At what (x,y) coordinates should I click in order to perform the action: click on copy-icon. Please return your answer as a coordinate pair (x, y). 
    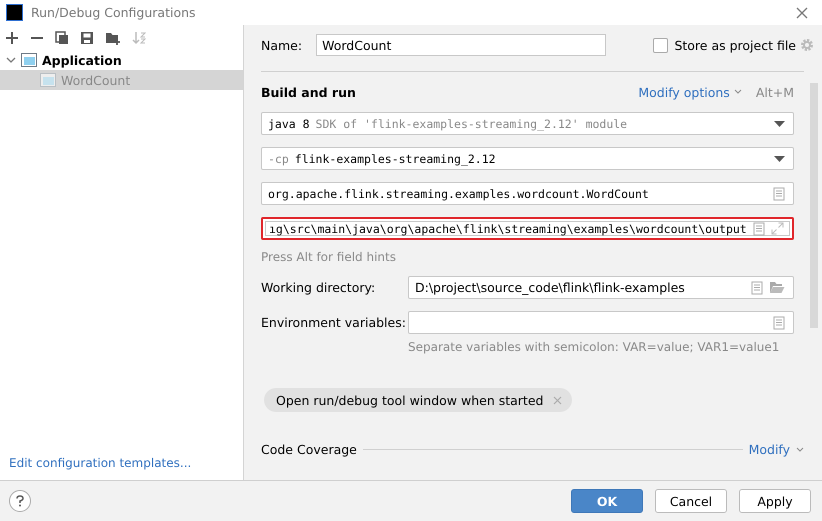
    Looking at the image, I should click on (62, 37).